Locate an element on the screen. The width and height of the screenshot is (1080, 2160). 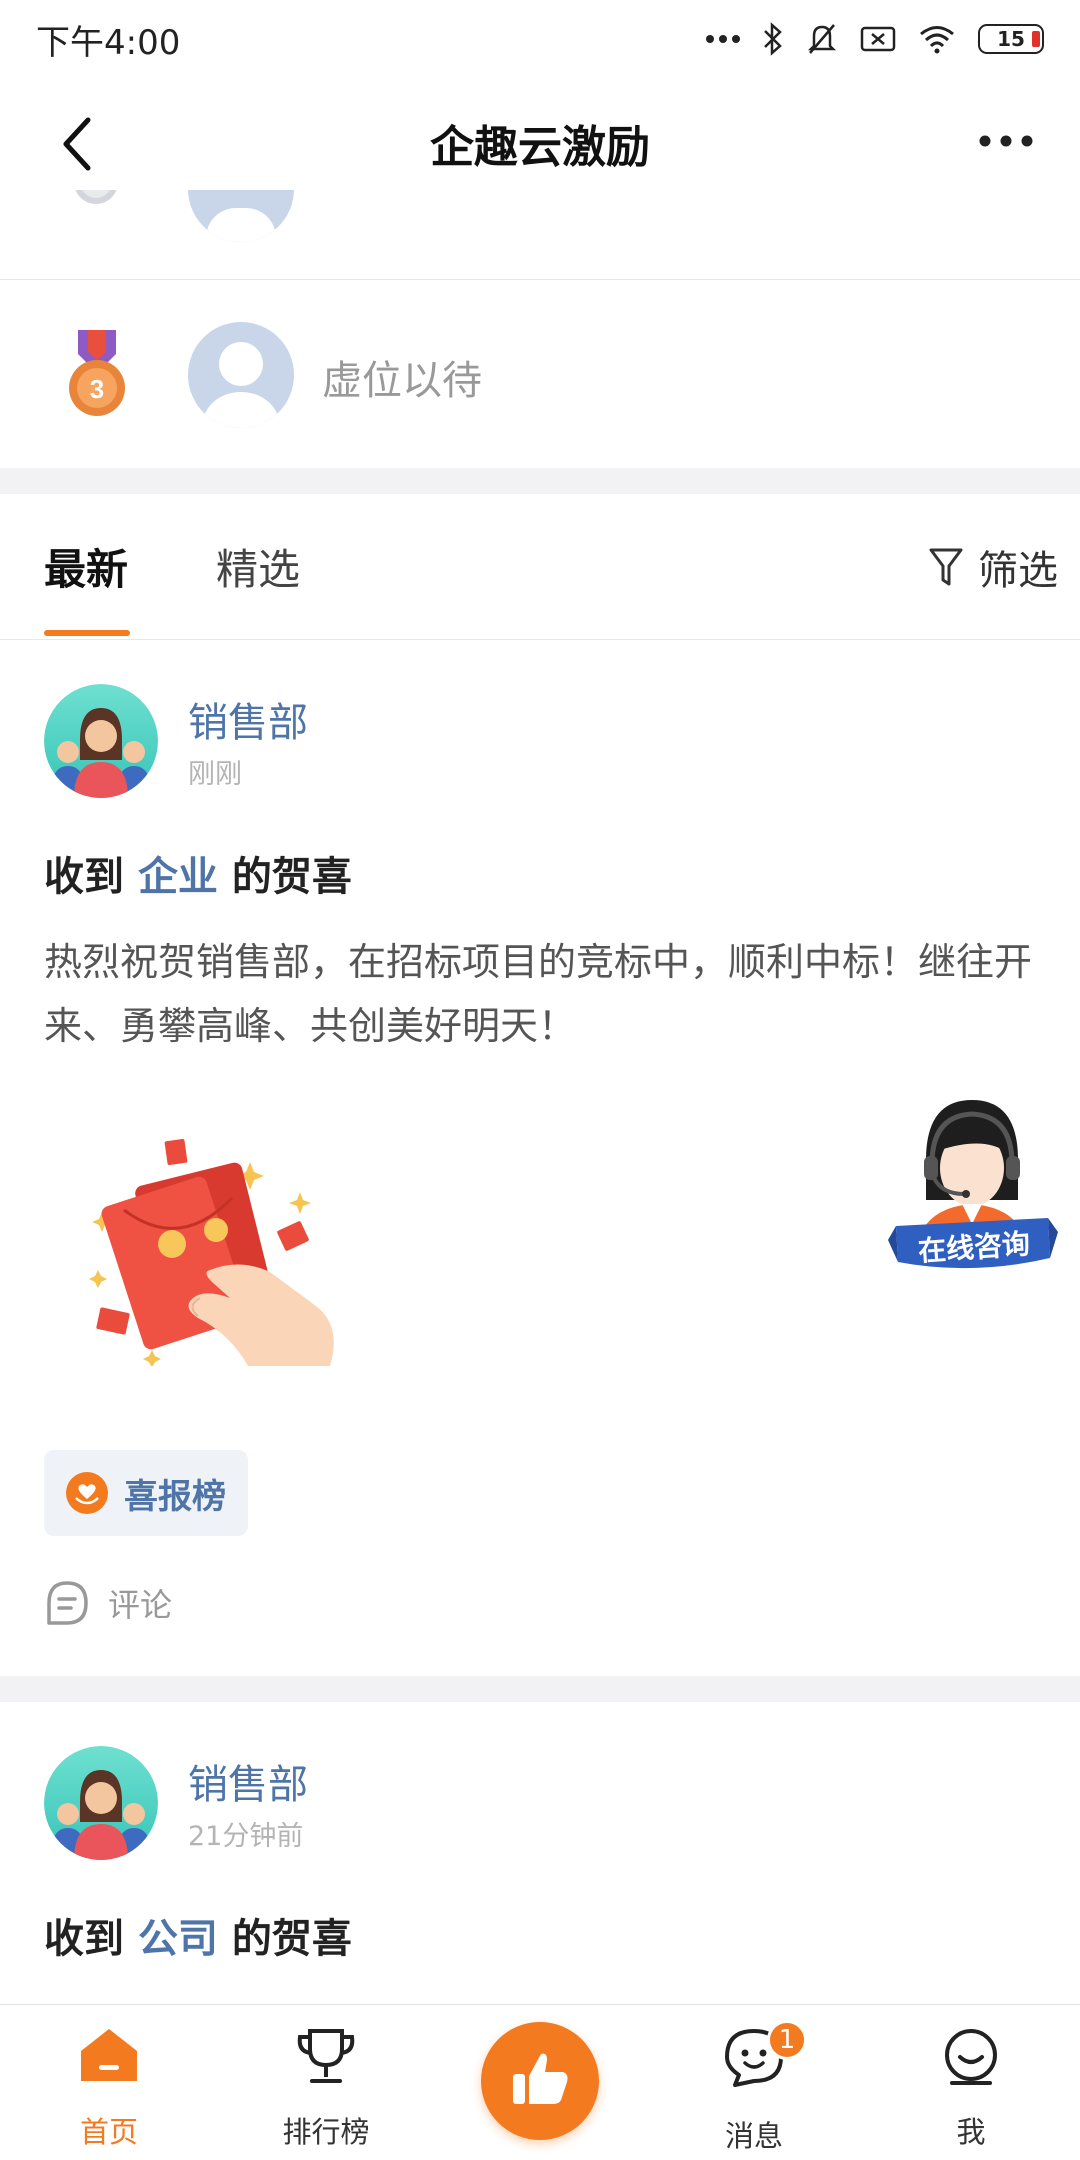
comment-icon is located at coordinates (67, 1603).